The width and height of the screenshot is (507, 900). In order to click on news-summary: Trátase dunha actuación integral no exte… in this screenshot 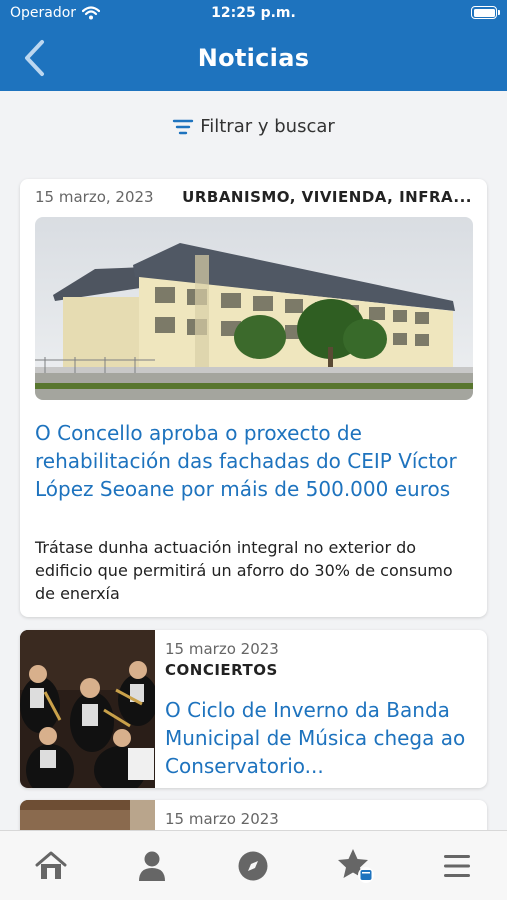, I will do `click(244, 570)`.